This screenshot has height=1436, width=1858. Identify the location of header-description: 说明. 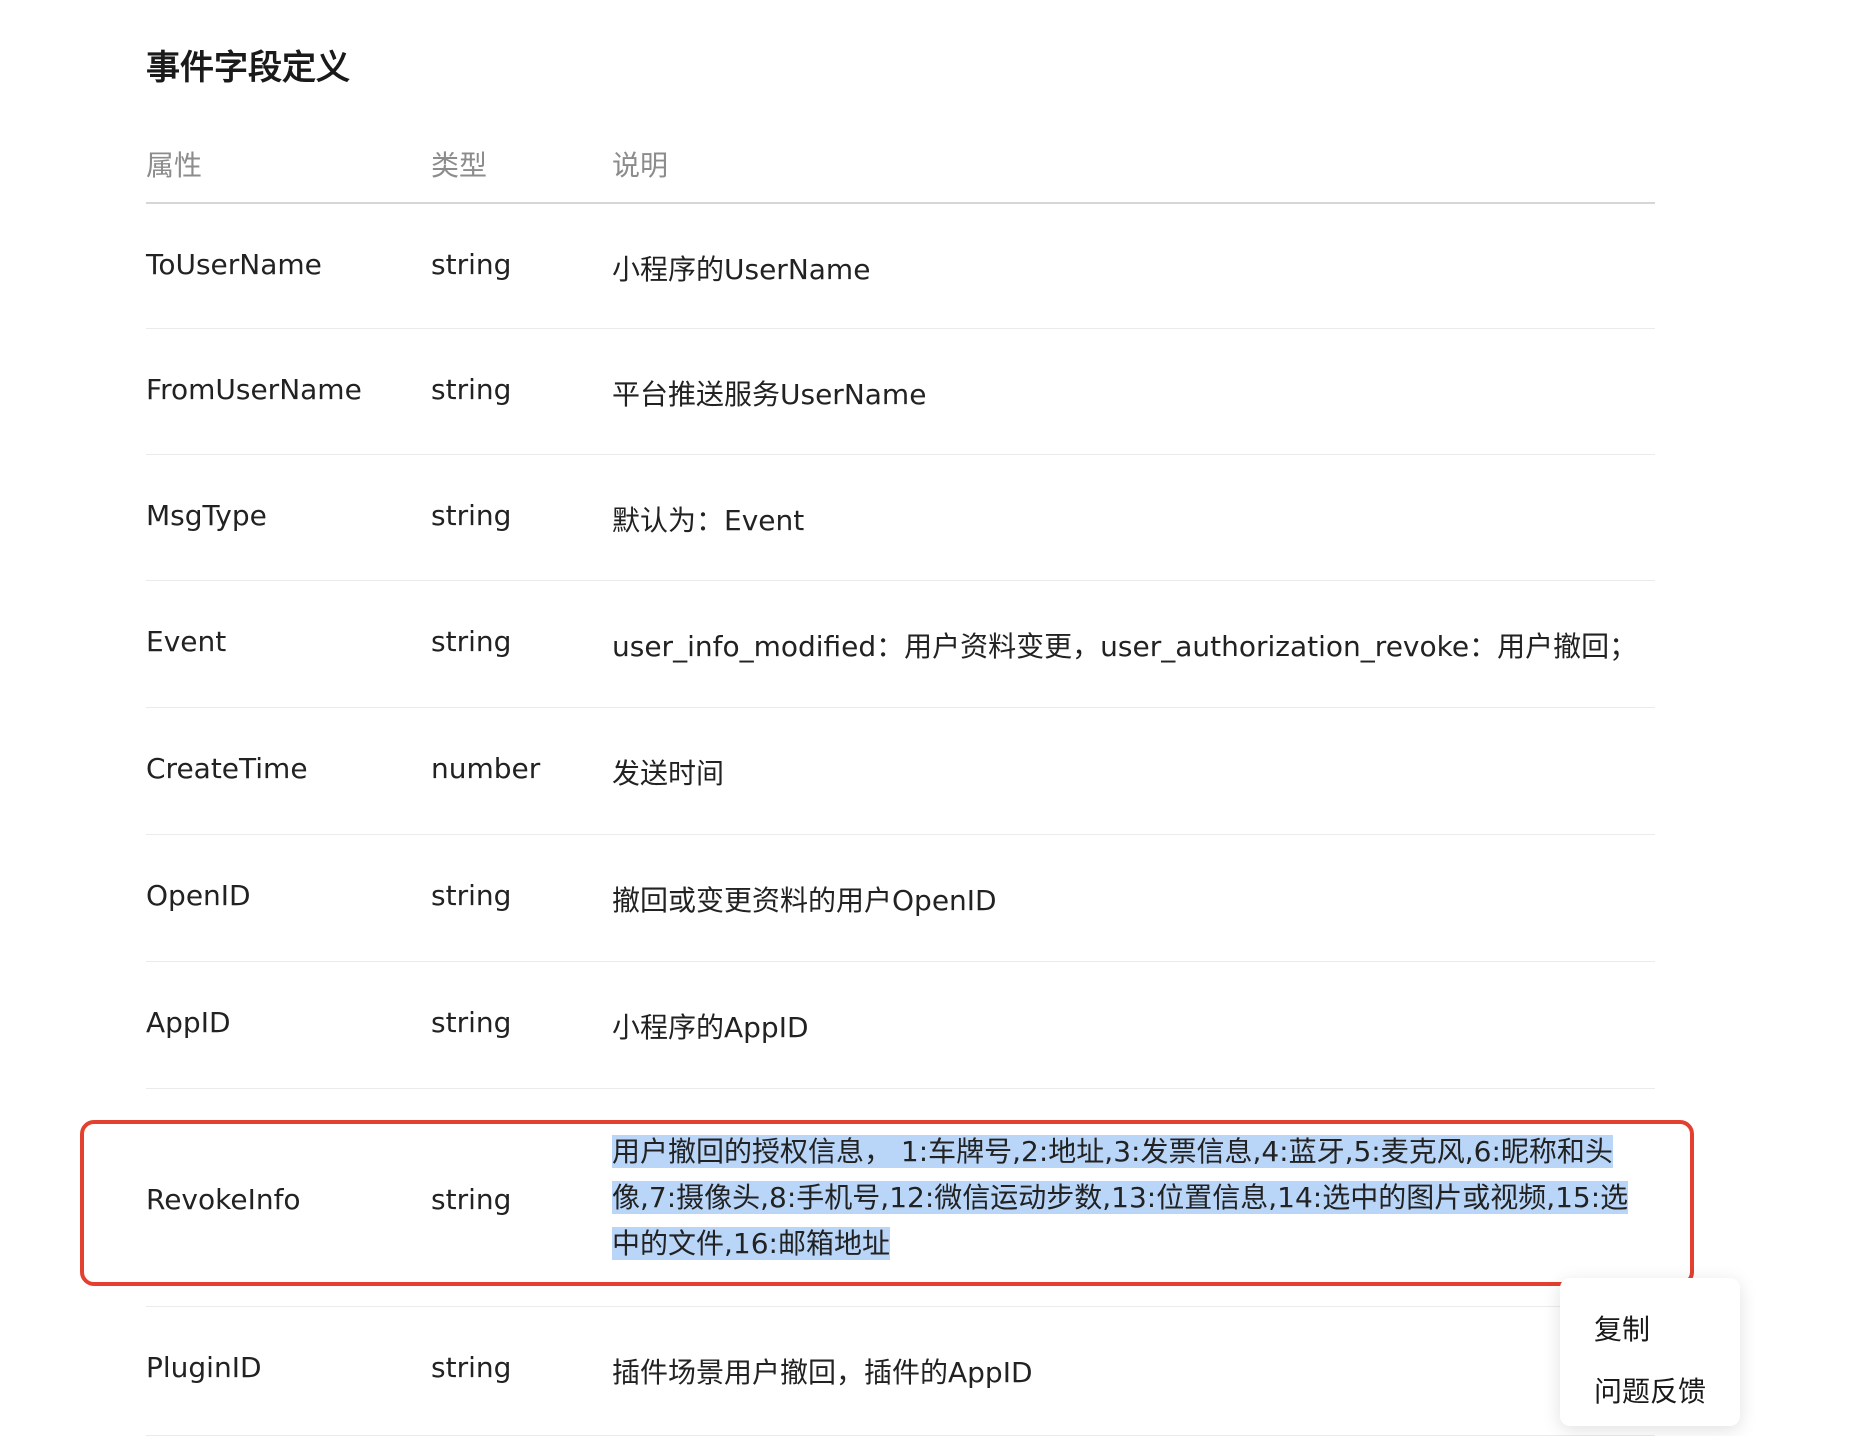
(640, 165).